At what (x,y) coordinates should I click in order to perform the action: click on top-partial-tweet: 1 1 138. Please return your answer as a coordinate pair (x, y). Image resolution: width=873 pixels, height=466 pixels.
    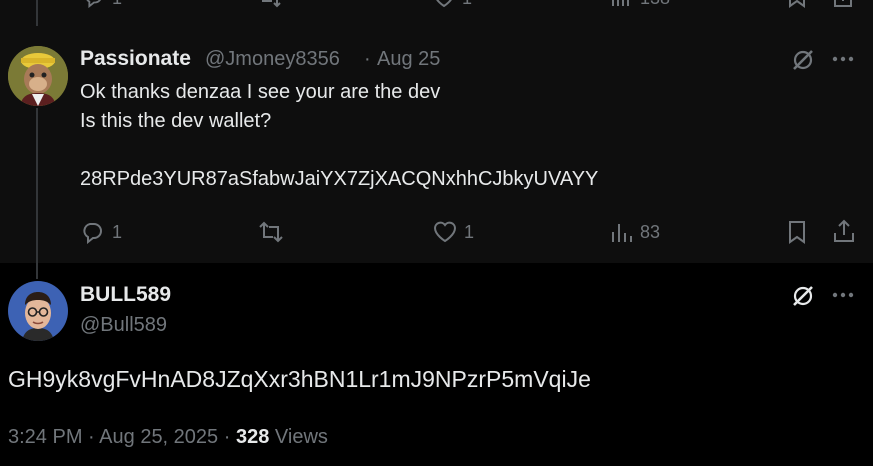
    Looking at the image, I should click on (436, 13).